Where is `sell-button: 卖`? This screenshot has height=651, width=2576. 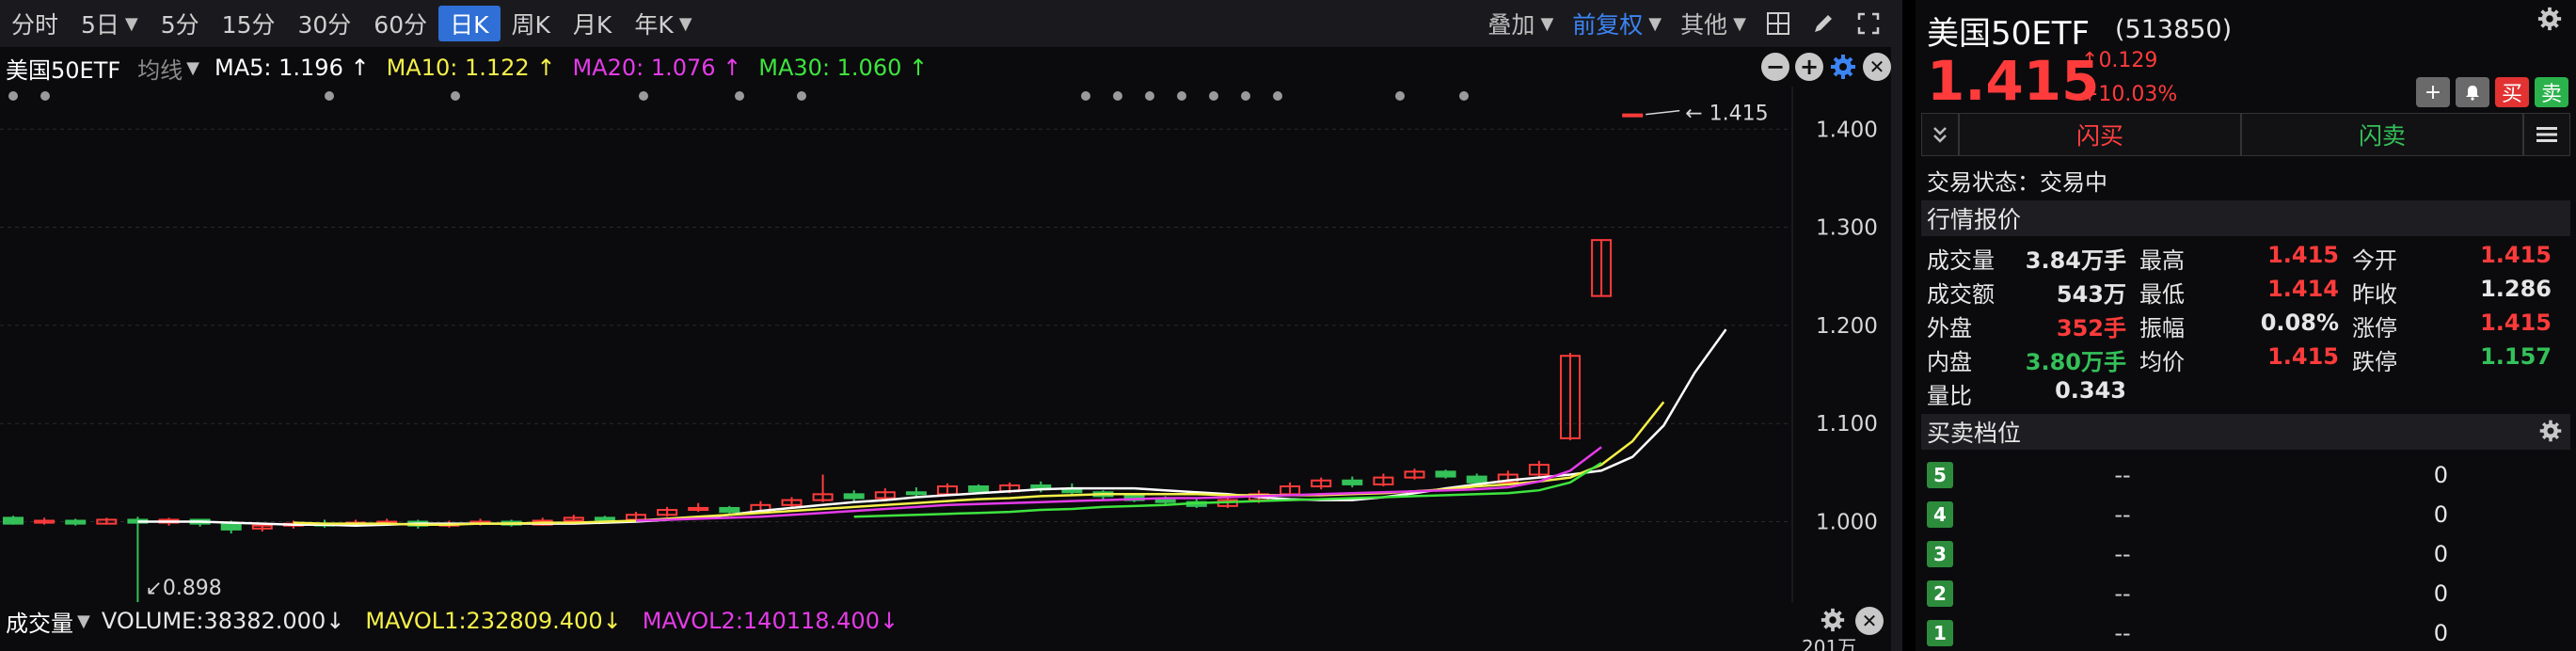 sell-button: 卖 is located at coordinates (2551, 92).